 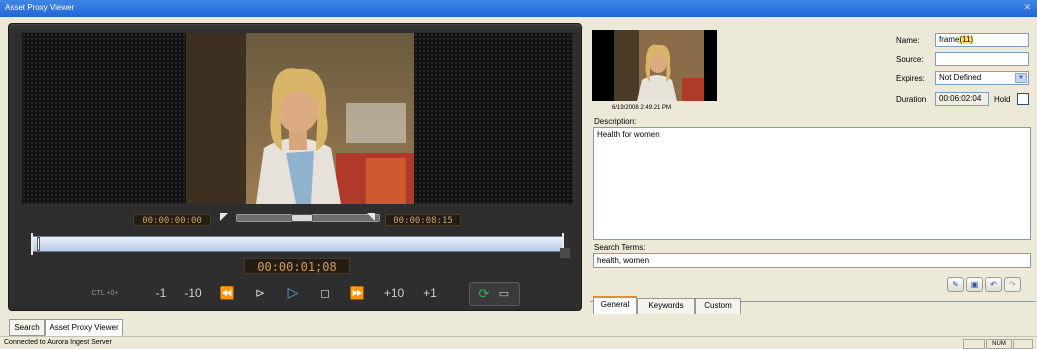 I want to click on undo-icon: ↶, so click(x=993, y=284).